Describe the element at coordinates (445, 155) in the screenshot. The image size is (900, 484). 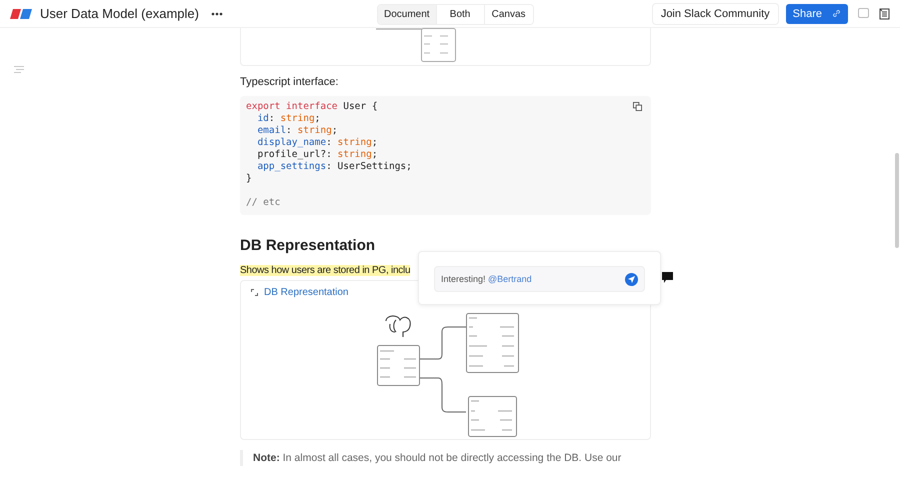
I see `code-block: export interface User { id: string; email: string; display_name: string; profile_url?: string; app_settings: UserSettings; } // etc` at that location.